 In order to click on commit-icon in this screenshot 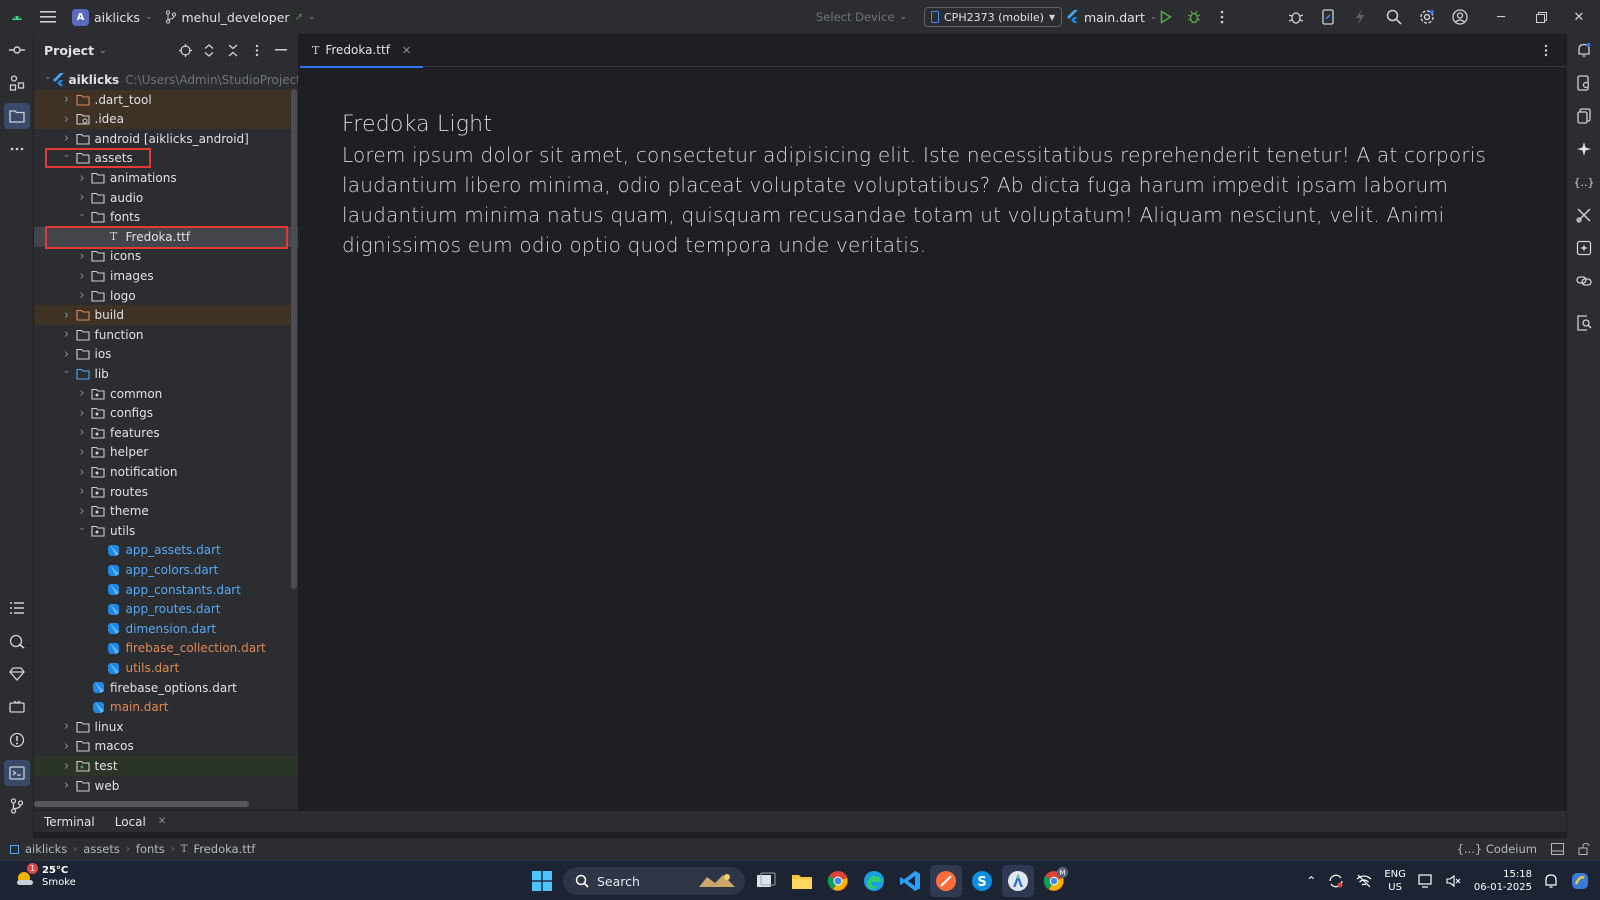, I will do `click(17, 50)`.